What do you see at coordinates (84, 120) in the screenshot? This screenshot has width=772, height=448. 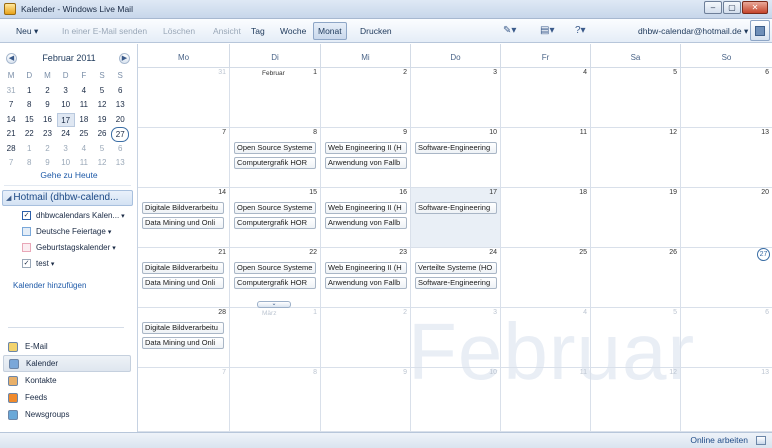 I see `mini-day: 18` at bounding box center [84, 120].